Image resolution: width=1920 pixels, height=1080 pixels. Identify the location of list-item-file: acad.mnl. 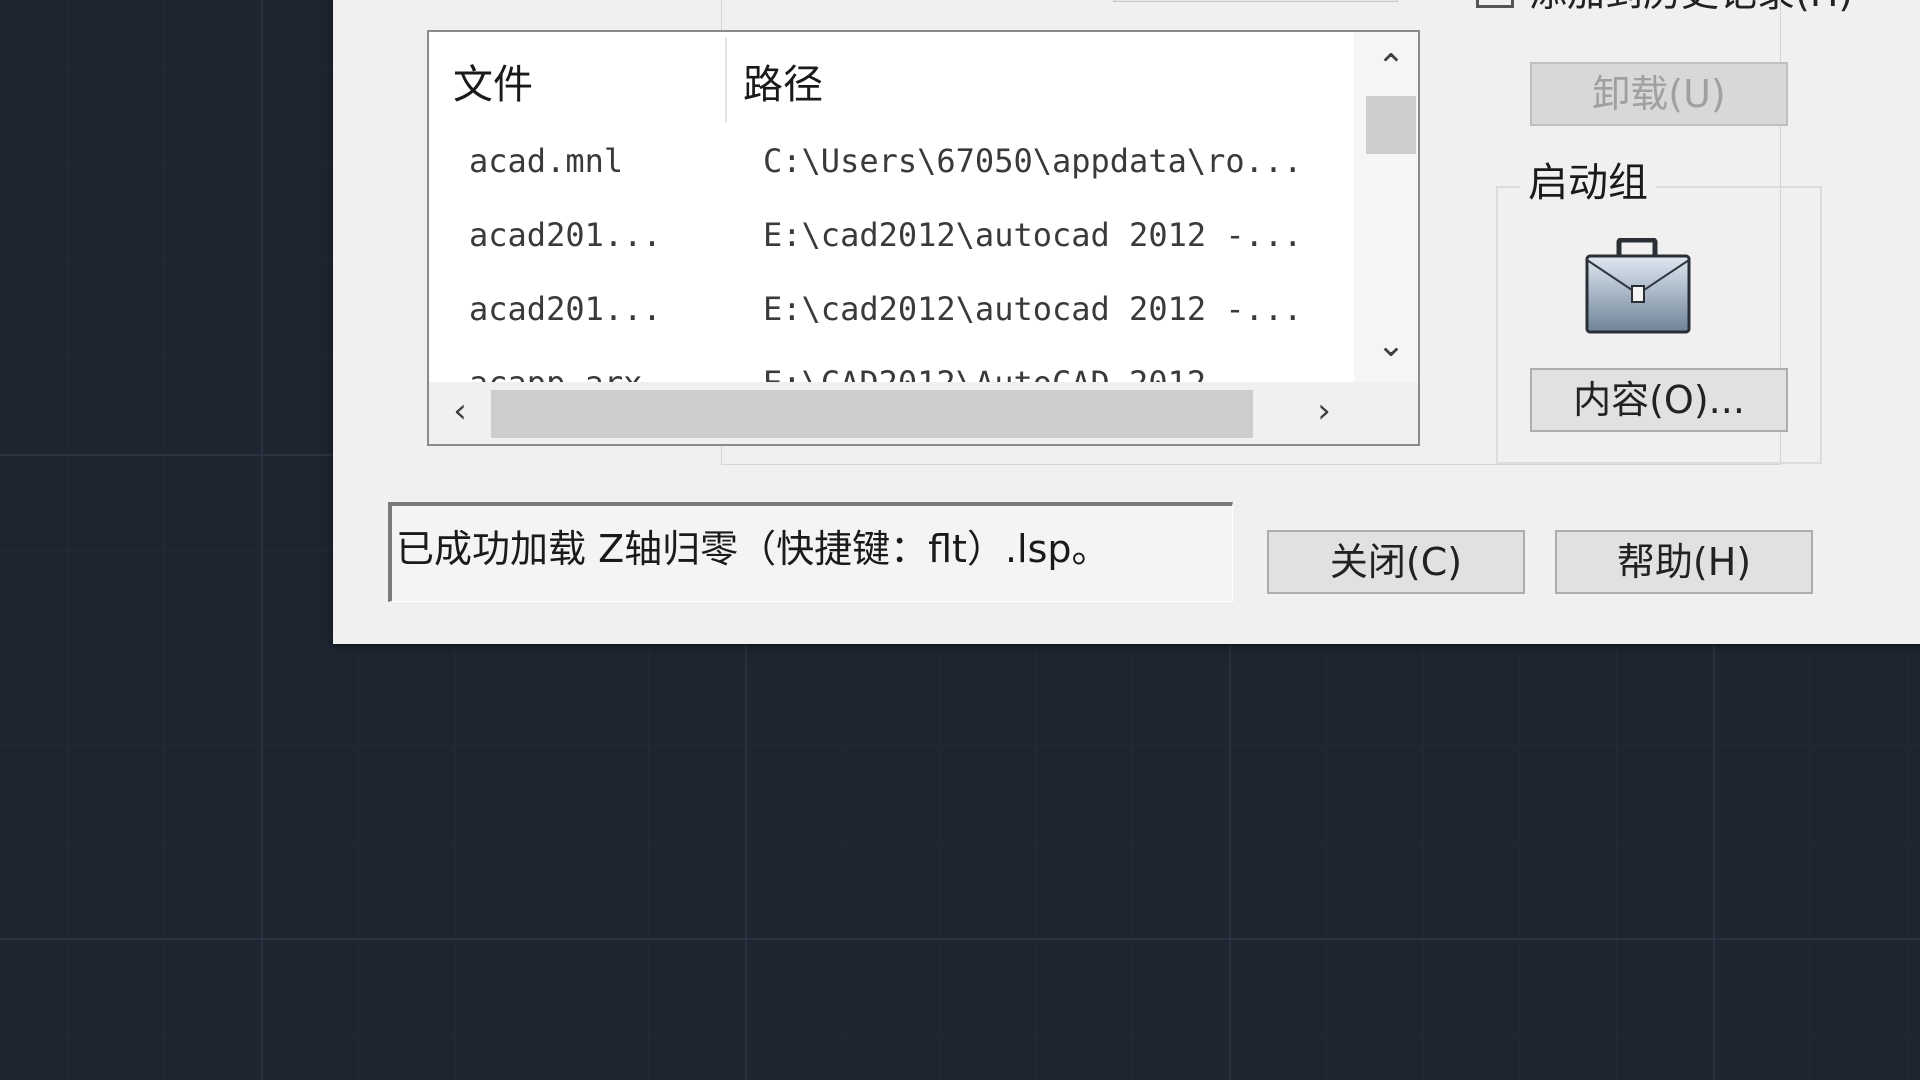
(546, 161).